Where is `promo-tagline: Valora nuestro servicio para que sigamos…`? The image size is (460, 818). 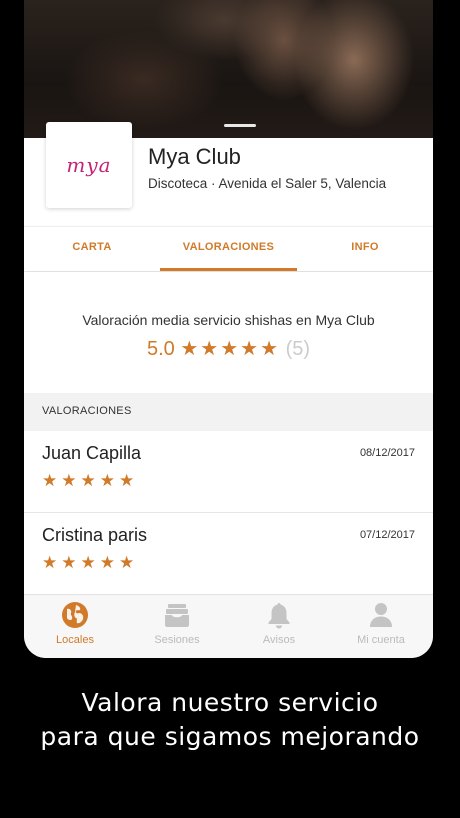 promo-tagline: Valora nuestro servicio para que sigamos… is located at coordinates (230, 720).